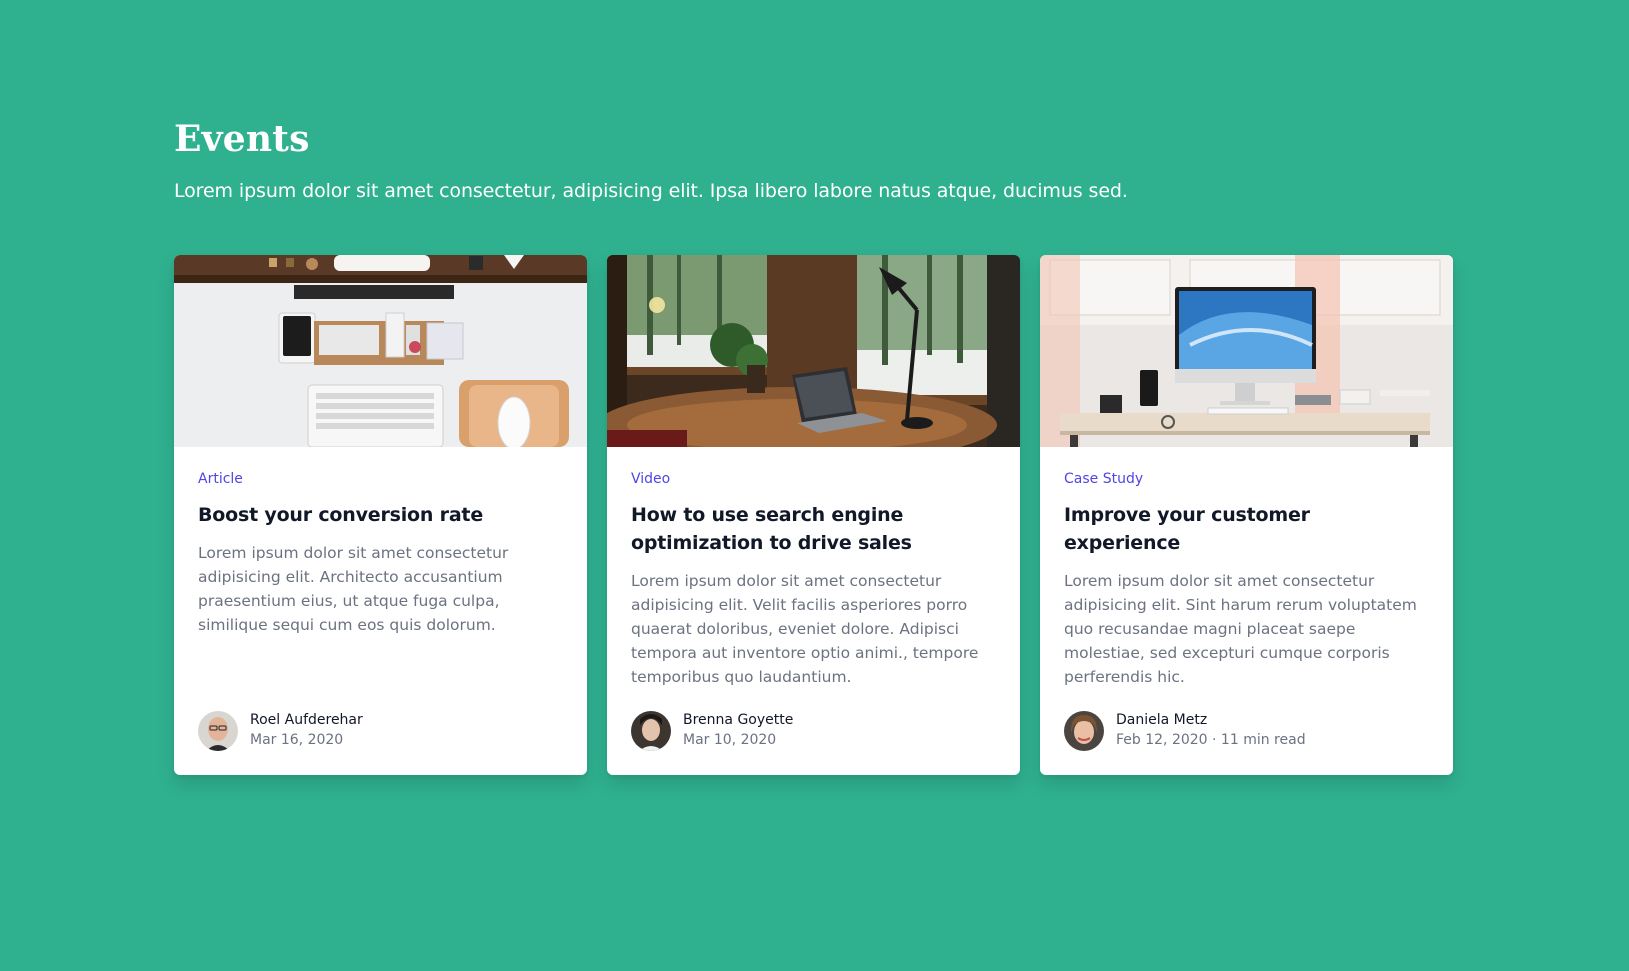  Describe the element at coordinates (815, 479) in the screenshot. I see `card-category: Video` at that location.